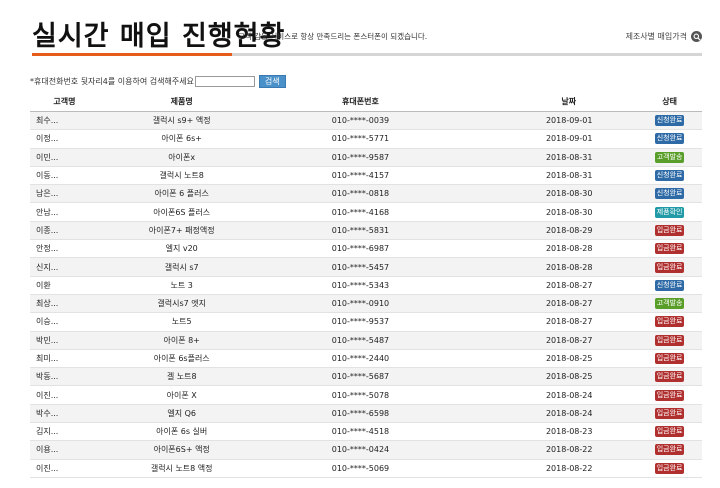 This screenshot has height=488, width=720. I want to click on search-label: *휴대전화번호 뒷자리4를 이용하여 검색해주세요, so click(112, 81).